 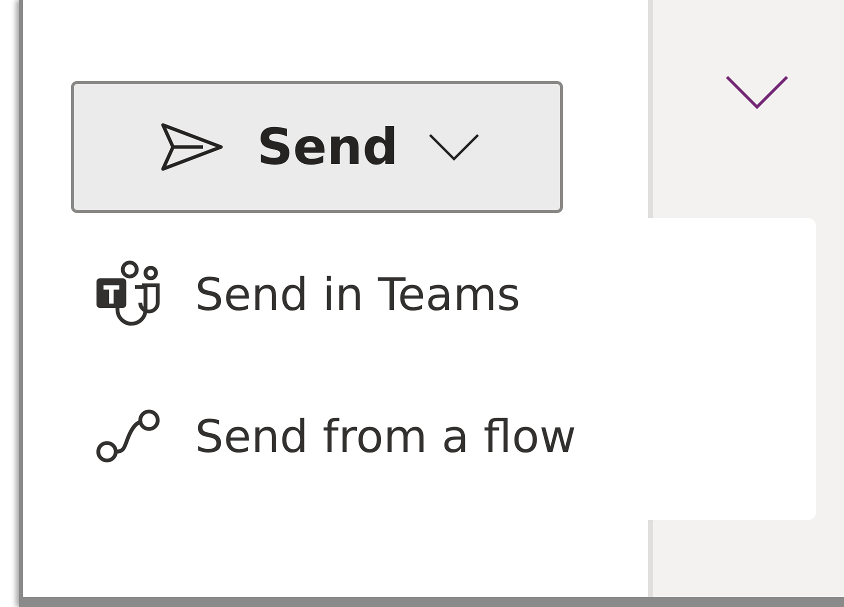 I want to click on send-icon, so click(x=192, y=147).